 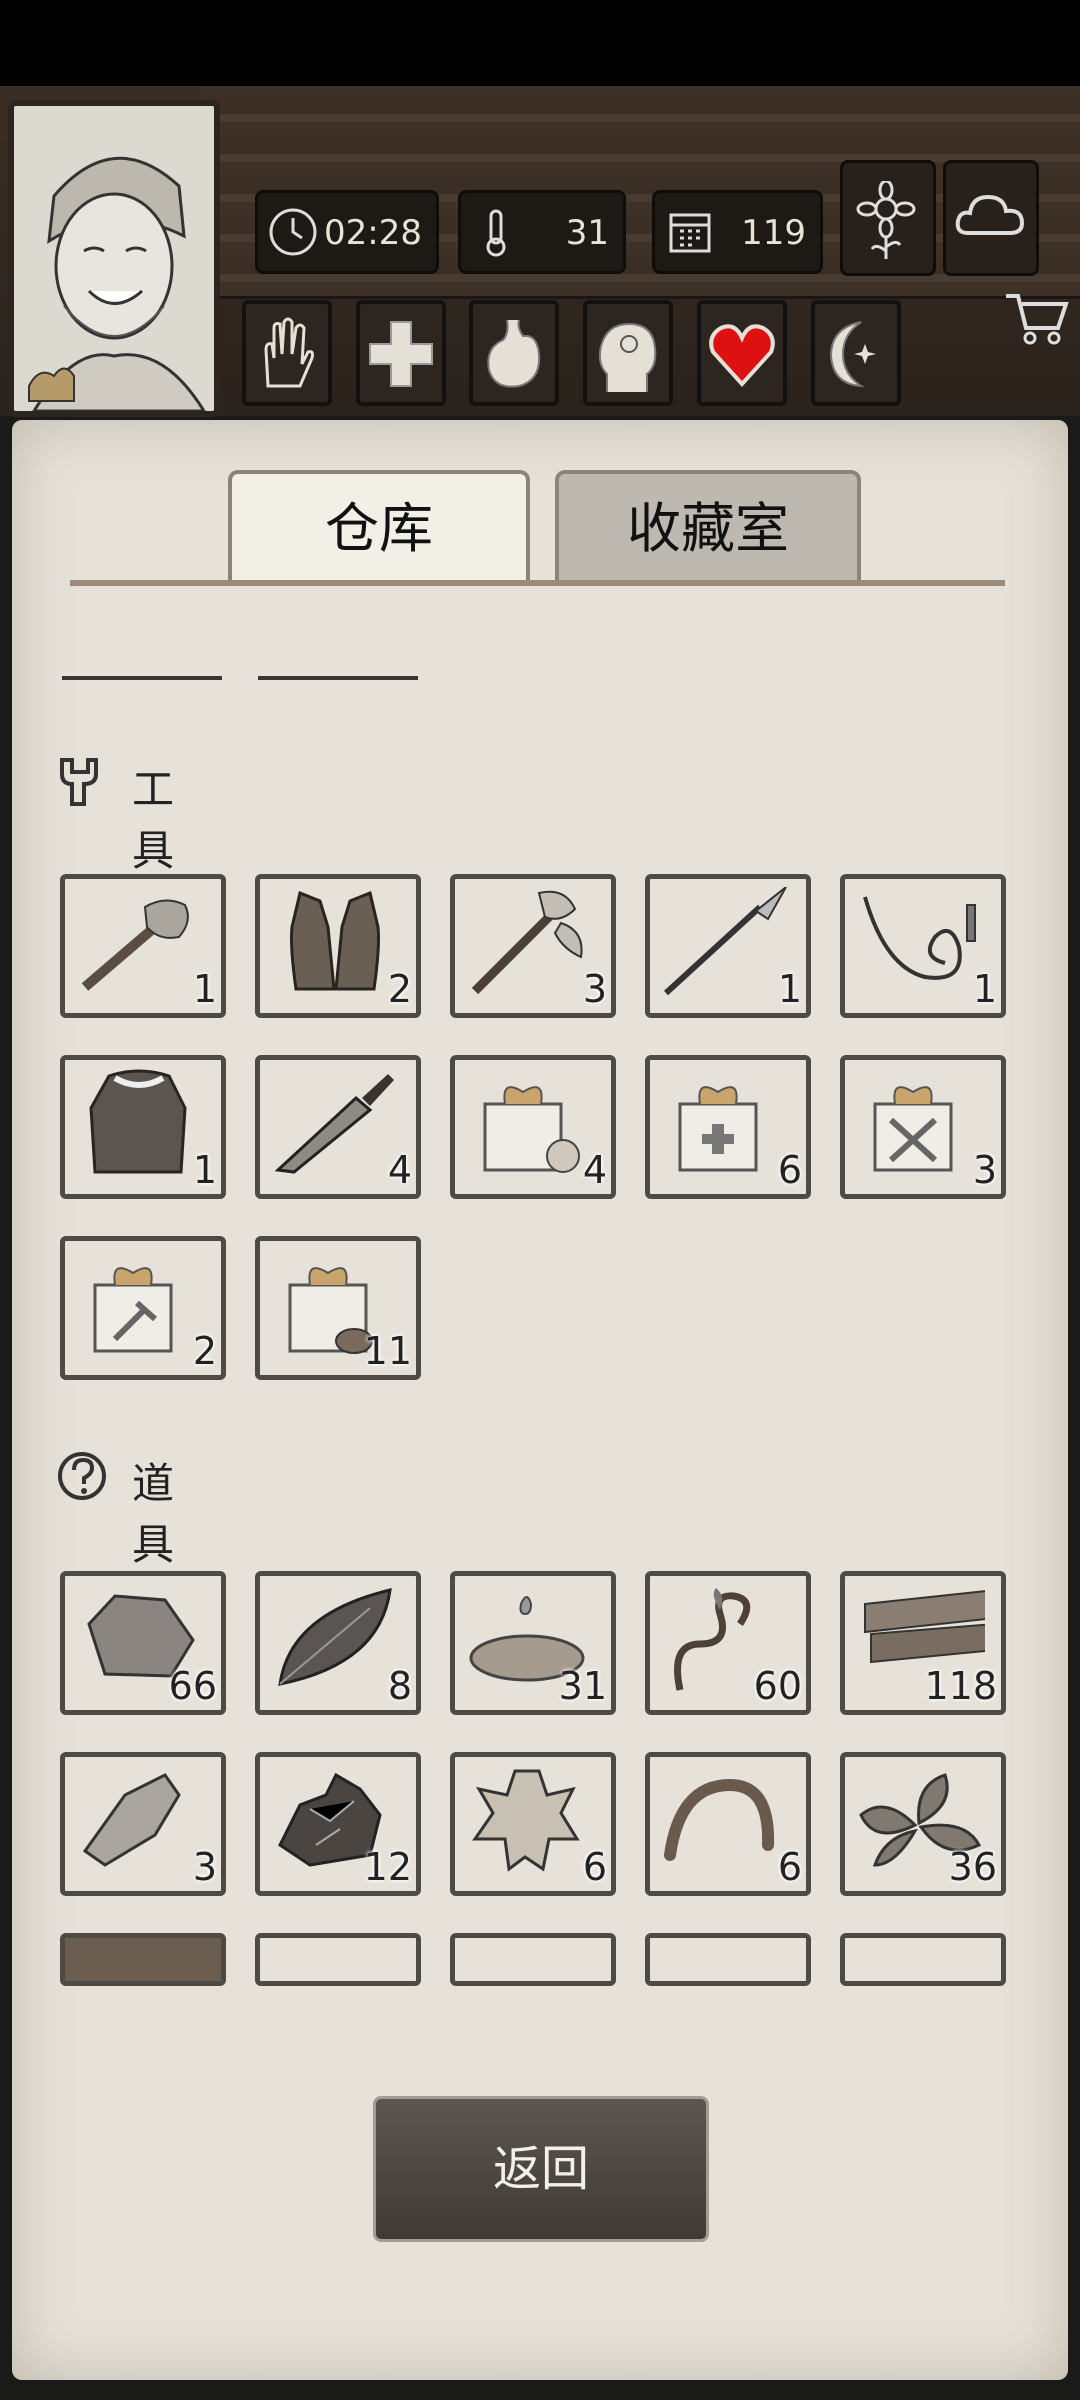 What do you see at coordinates (531, 1129) in the screenshot?
I see `food-gift-box-icon` at bounding box center [531, 1129].